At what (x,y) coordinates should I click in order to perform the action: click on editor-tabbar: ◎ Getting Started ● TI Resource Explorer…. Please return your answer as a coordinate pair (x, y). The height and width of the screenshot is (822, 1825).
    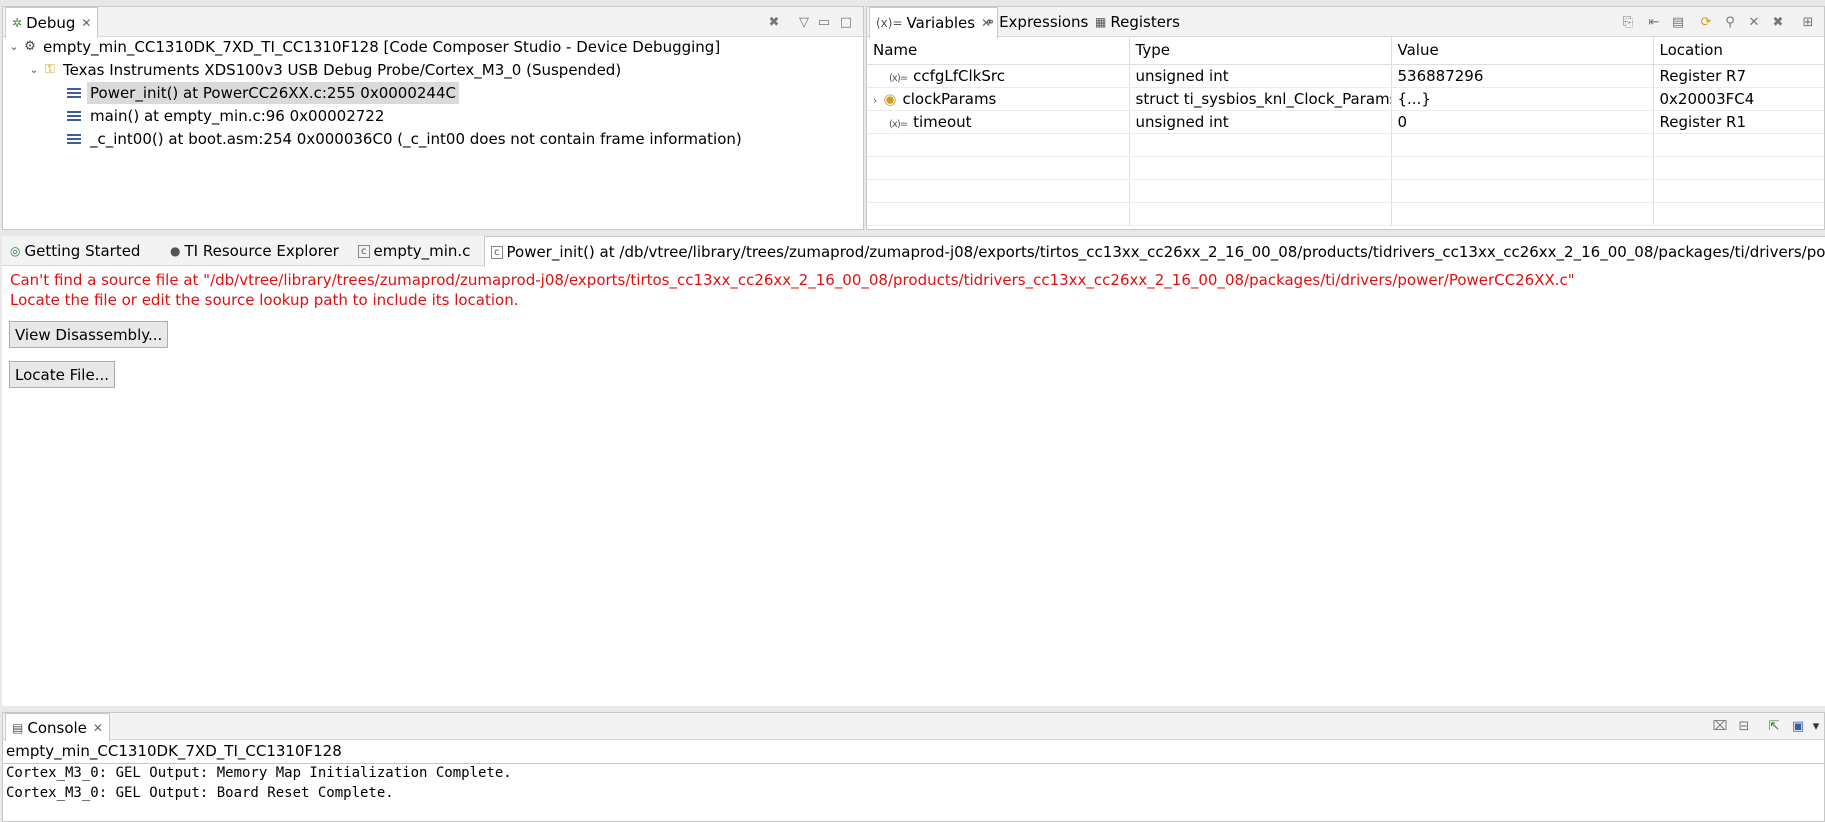
    Looking at the image, I should click on (913, 251).